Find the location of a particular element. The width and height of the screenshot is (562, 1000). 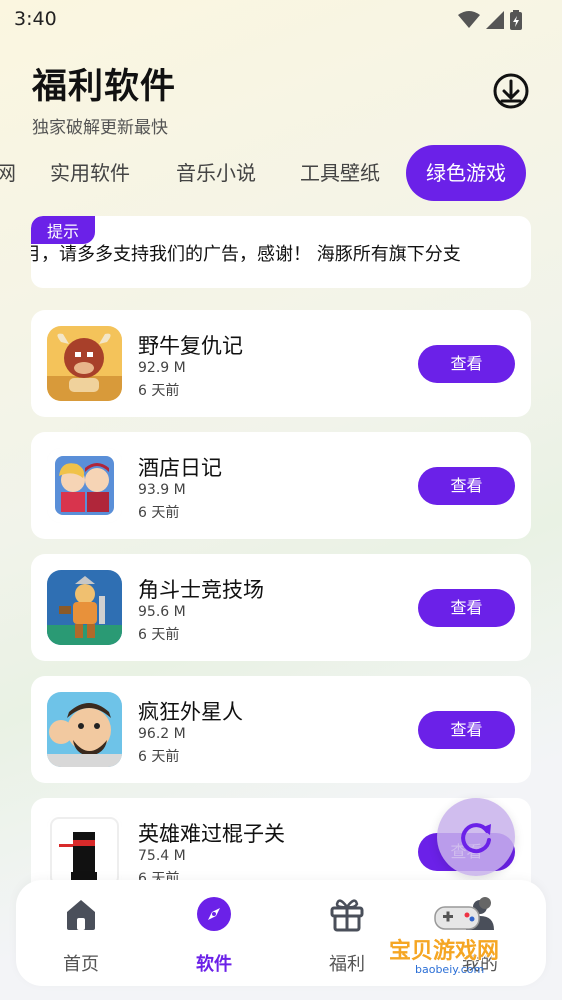

status-icons is located at coordinates (490, 20).